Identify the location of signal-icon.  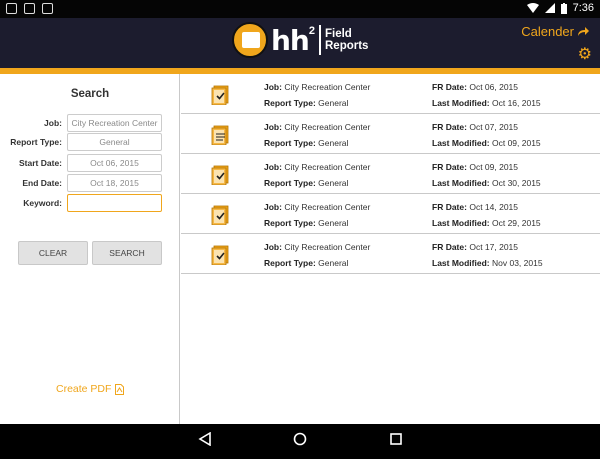
(549, 8).